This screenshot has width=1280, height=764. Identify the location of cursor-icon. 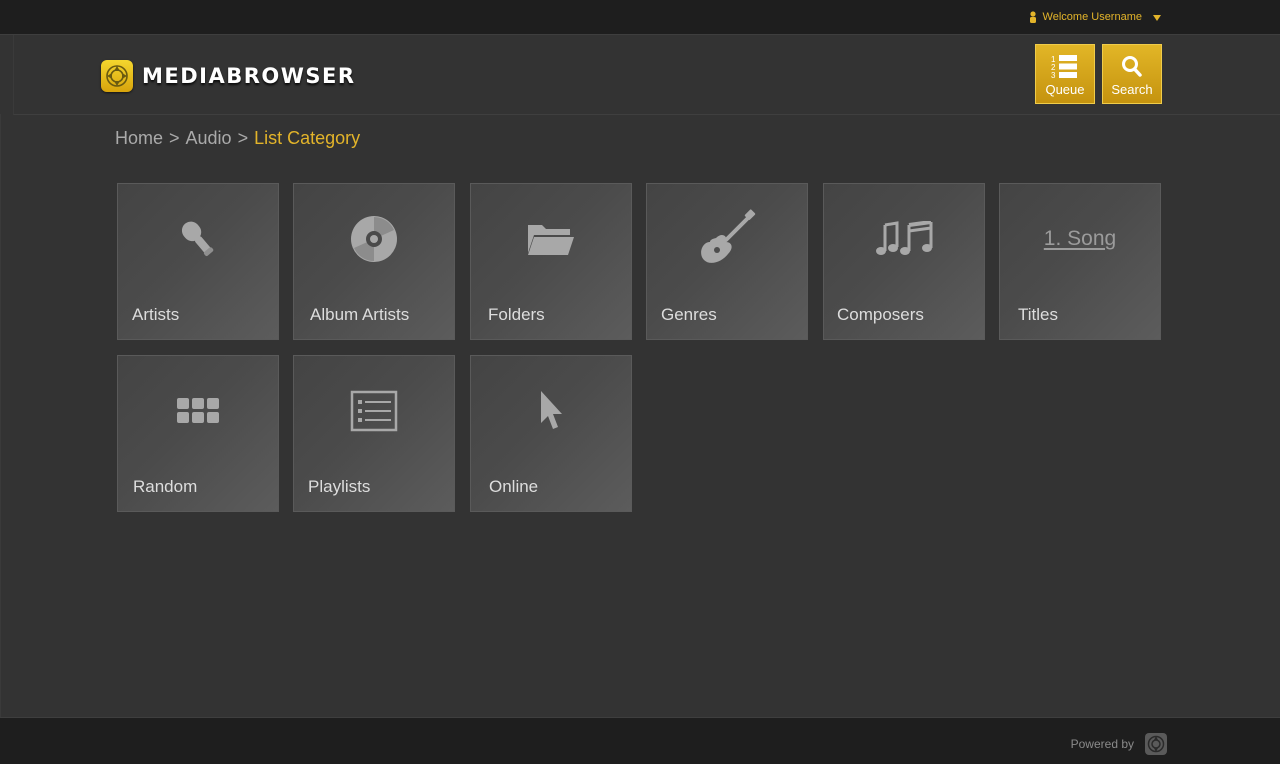
(551, 410).